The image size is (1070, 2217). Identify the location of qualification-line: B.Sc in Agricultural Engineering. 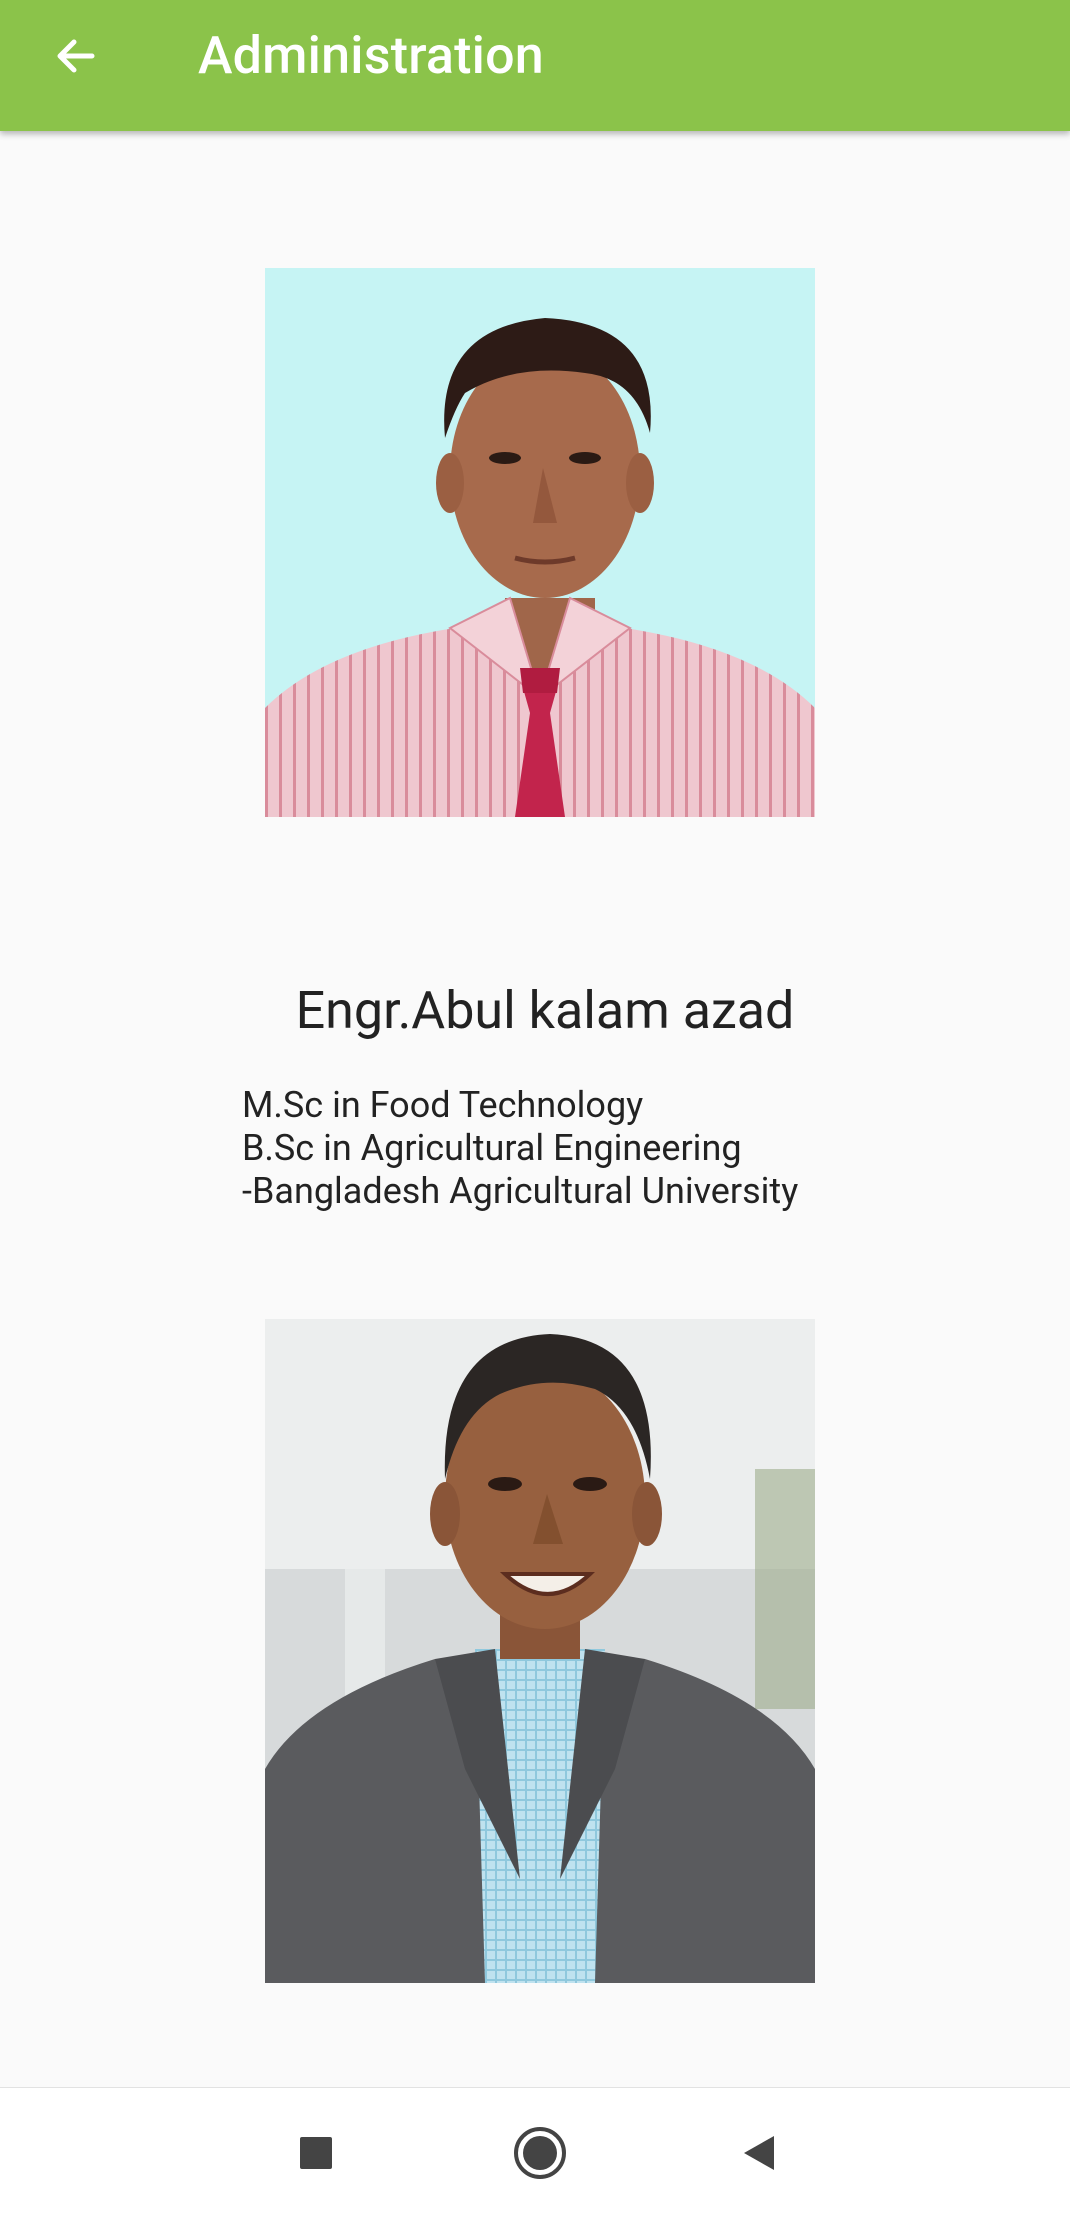
(492, 1148).